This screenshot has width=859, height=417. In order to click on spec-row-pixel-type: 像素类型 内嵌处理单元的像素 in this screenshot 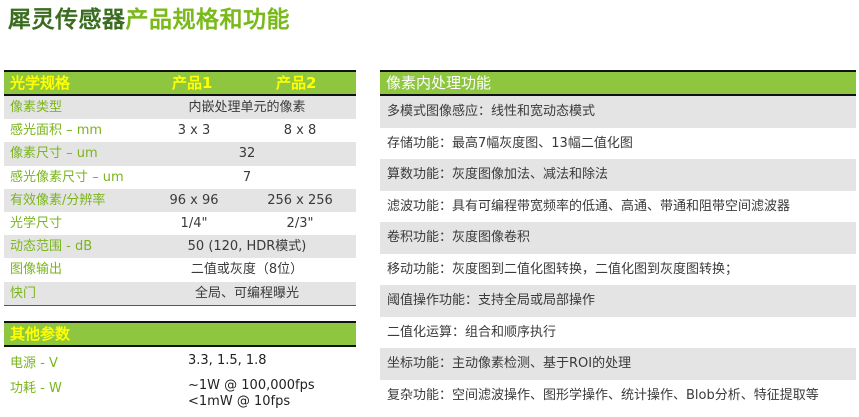, I will do `click(180, 108)`.